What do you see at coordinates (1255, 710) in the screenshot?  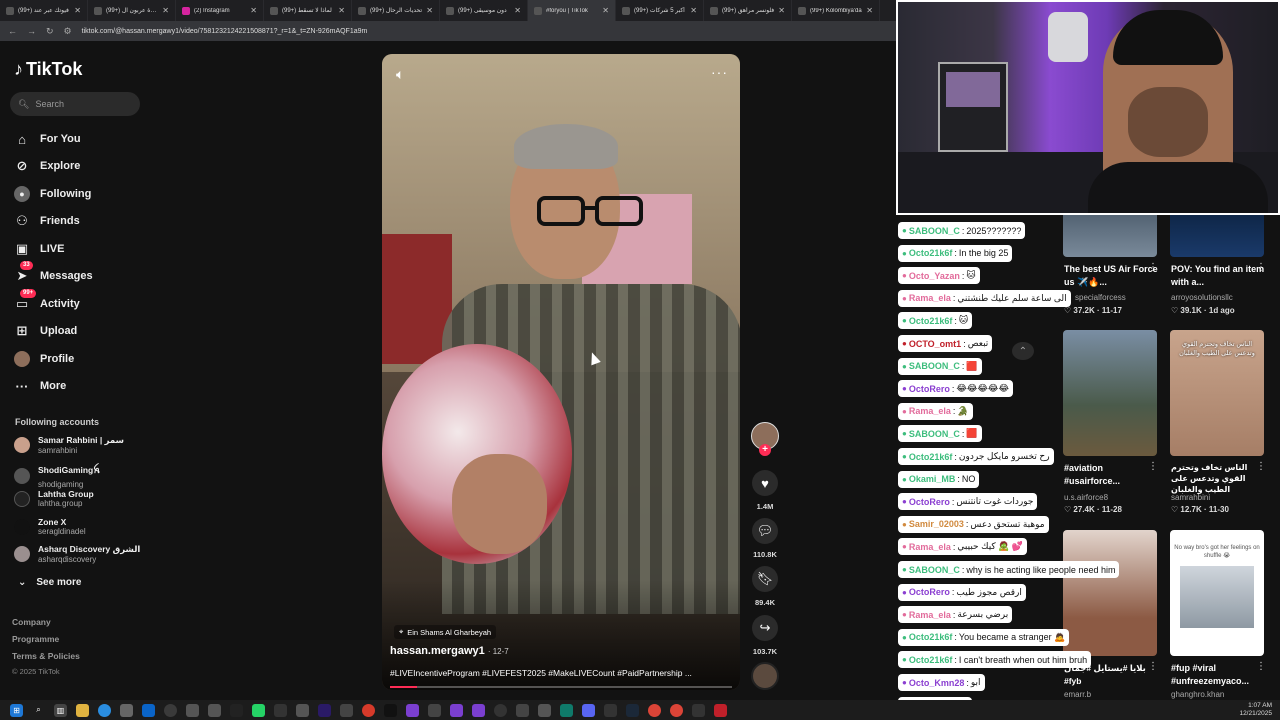 I see `system-clock: 1:07 AM 12/21/2025` at bounding box center [1255, 710].